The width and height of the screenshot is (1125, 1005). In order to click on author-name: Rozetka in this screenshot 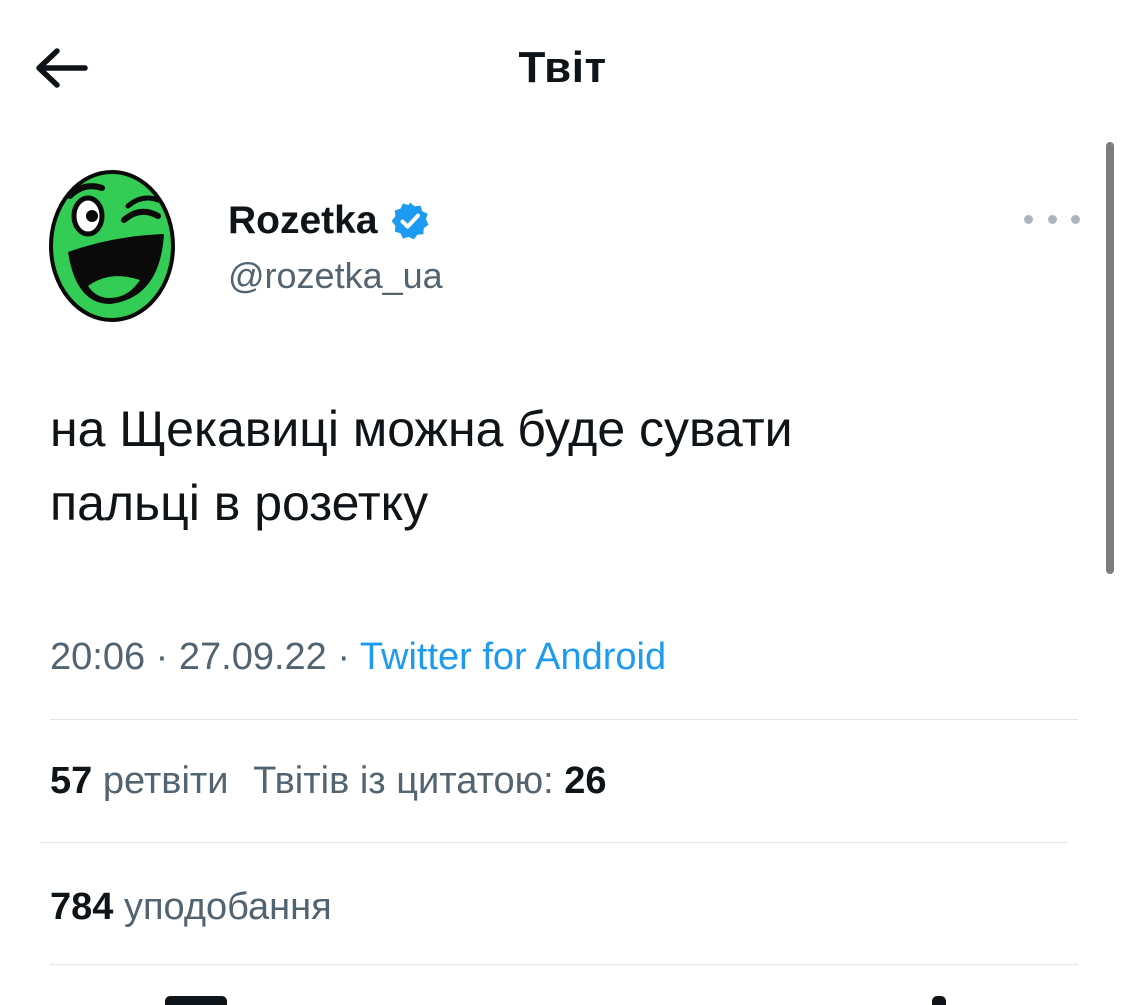, I will do `click(329, 221)`.